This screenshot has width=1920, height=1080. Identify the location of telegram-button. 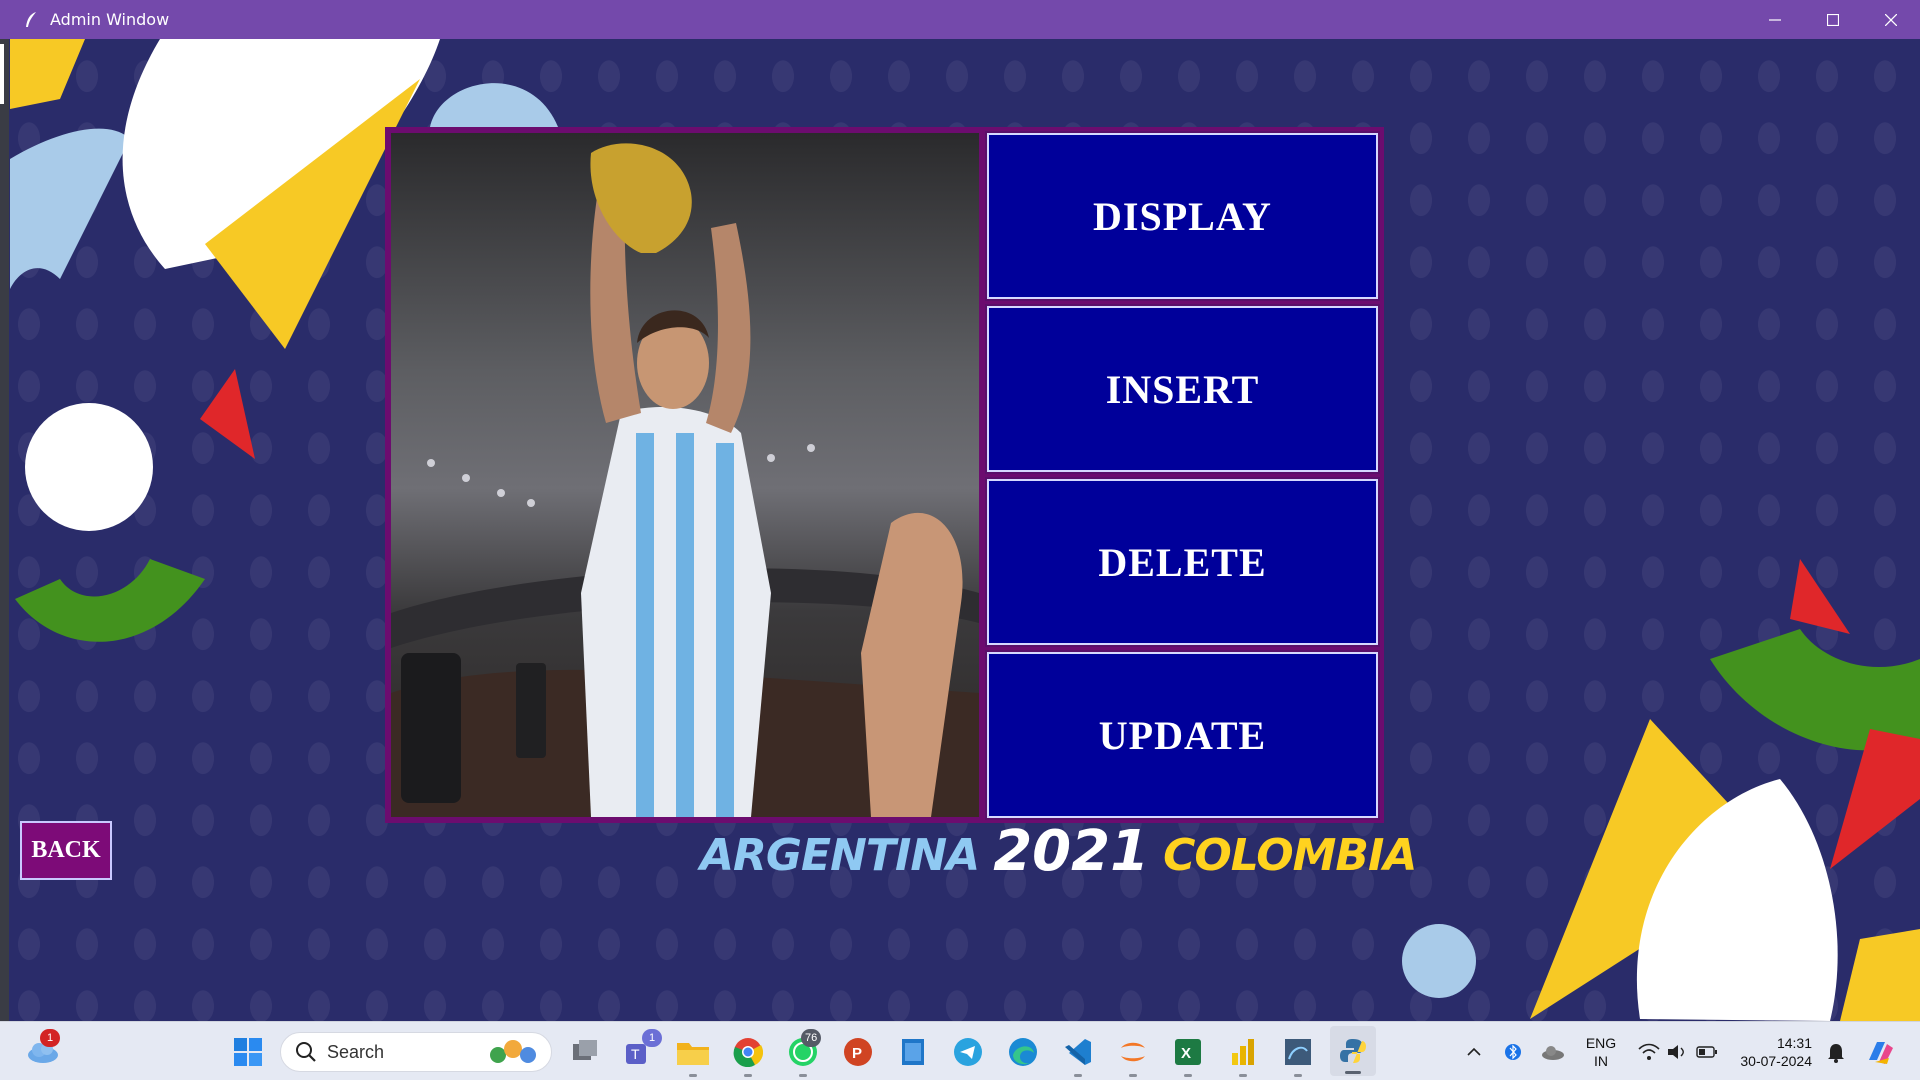
(968, 1051).